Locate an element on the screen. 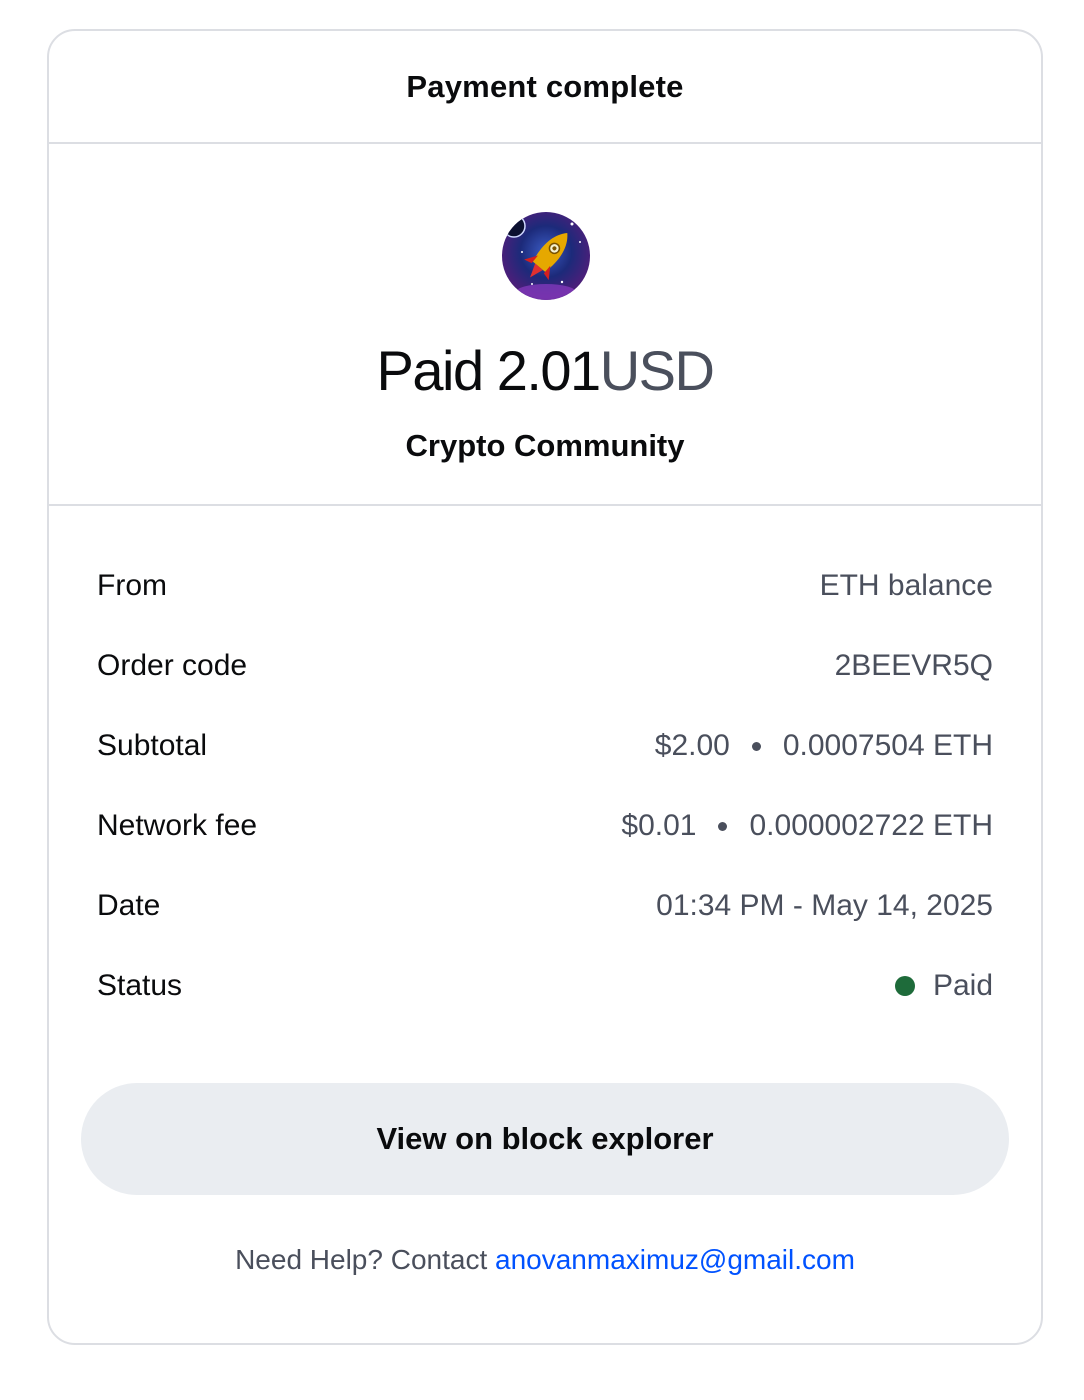 The image size is (1084, 1400). detail-row-date: Date 01:34 PM - May 14, 2025 is located at coordinates (545, 906).